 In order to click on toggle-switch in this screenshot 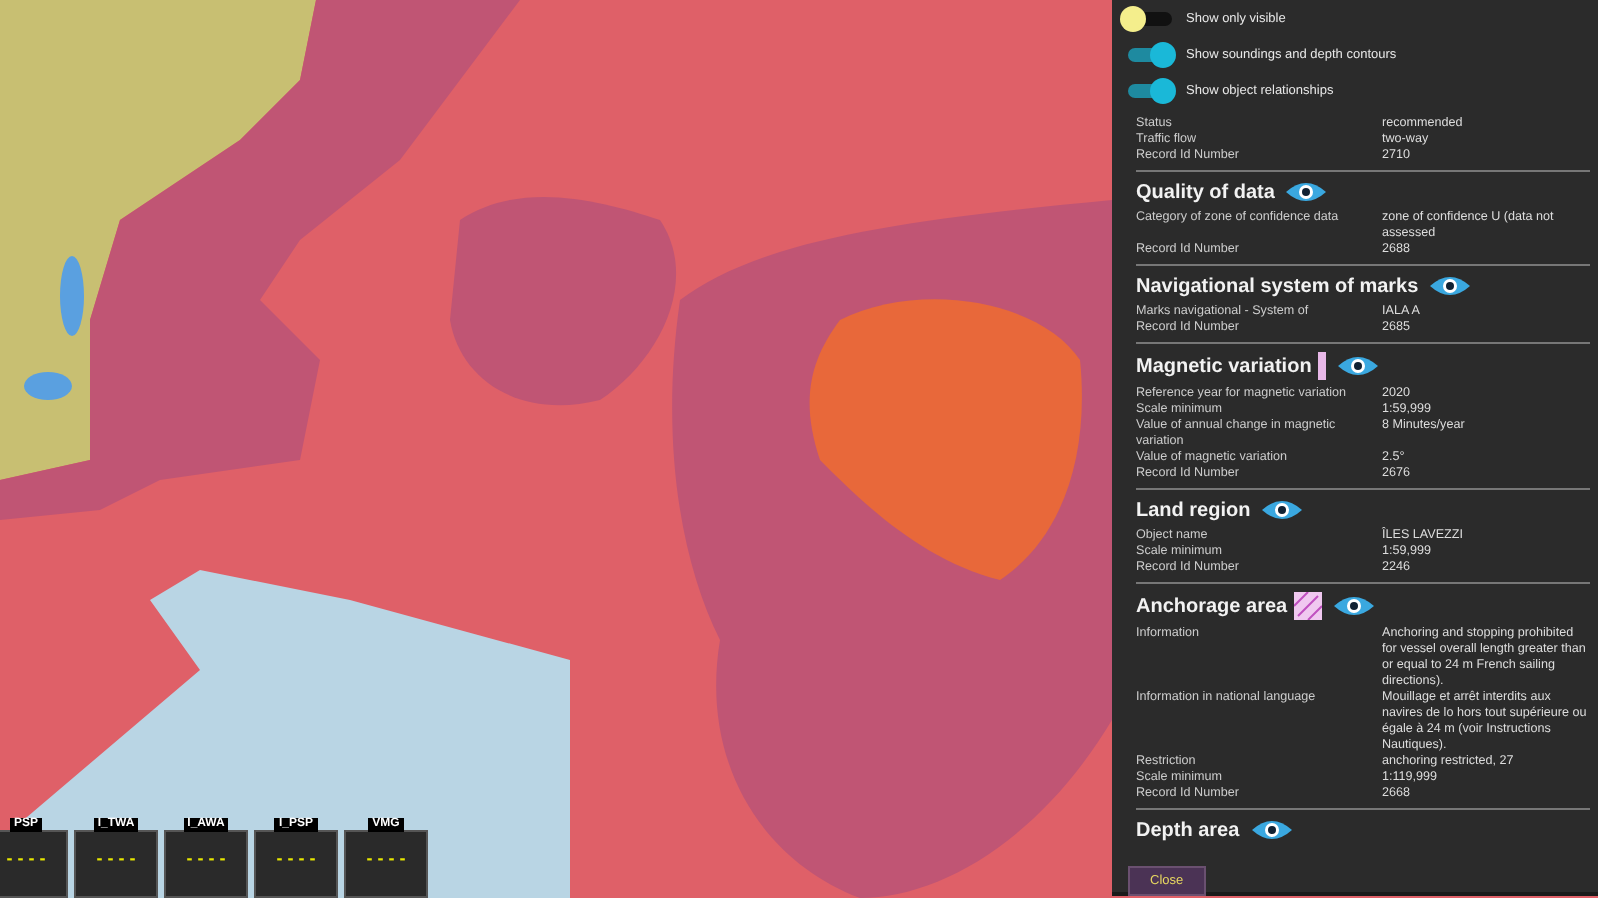, I will do `click(1148, 18)`.